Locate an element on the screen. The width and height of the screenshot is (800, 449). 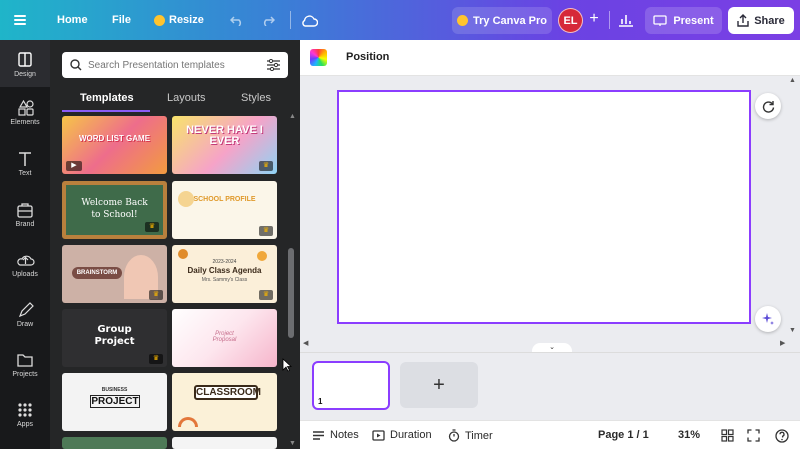
template-thumbnail: Welcome Back to School! ♛ is located at coordinates (114, 210).